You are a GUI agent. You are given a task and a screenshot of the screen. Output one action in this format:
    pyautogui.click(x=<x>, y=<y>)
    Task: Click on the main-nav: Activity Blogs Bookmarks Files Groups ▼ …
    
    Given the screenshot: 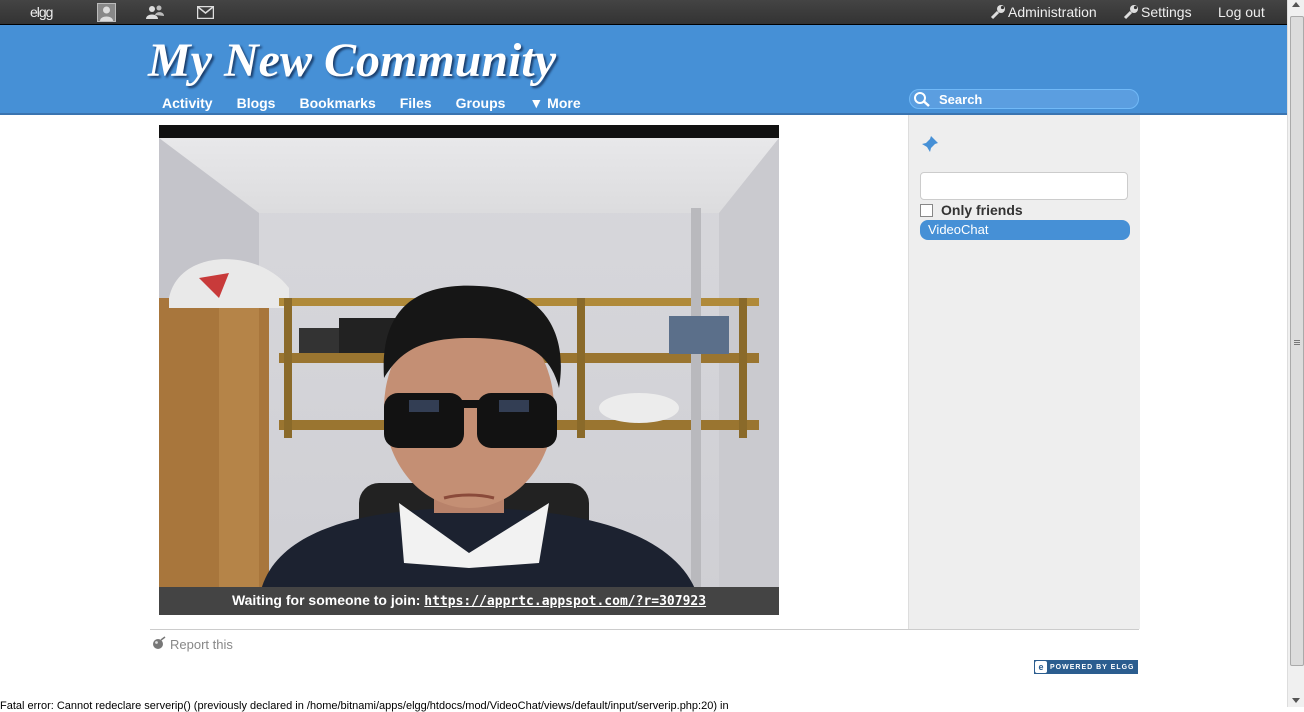 What is the action you would take?
    pyautogui.click(x=371, y=104)
    